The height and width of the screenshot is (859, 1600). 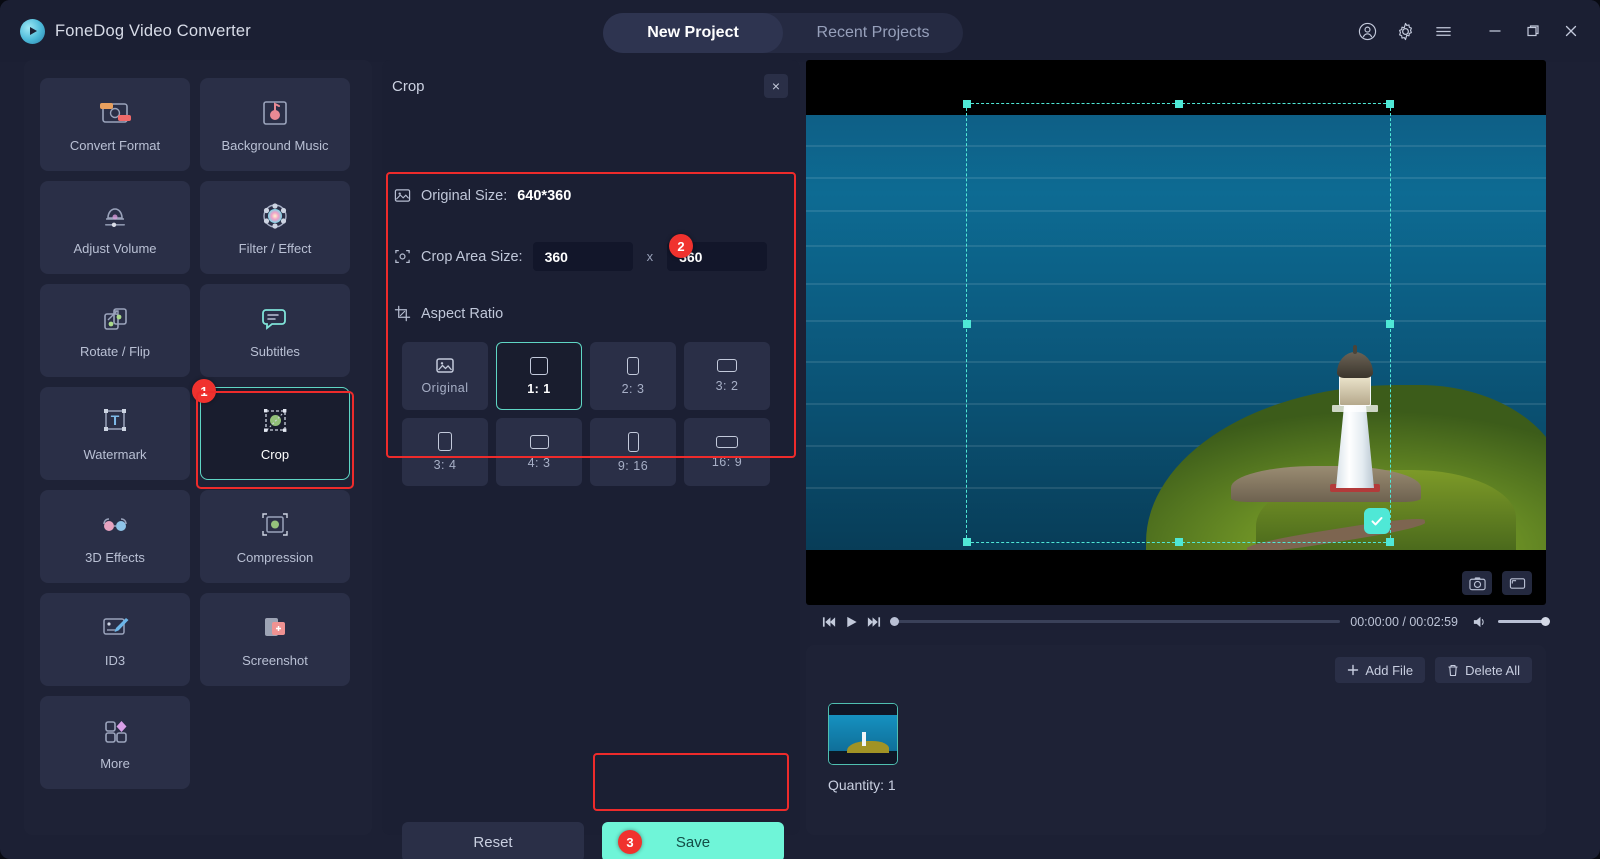 I want to click on project-tabs: New Project Recent Projects, so click(x=783, y=33).